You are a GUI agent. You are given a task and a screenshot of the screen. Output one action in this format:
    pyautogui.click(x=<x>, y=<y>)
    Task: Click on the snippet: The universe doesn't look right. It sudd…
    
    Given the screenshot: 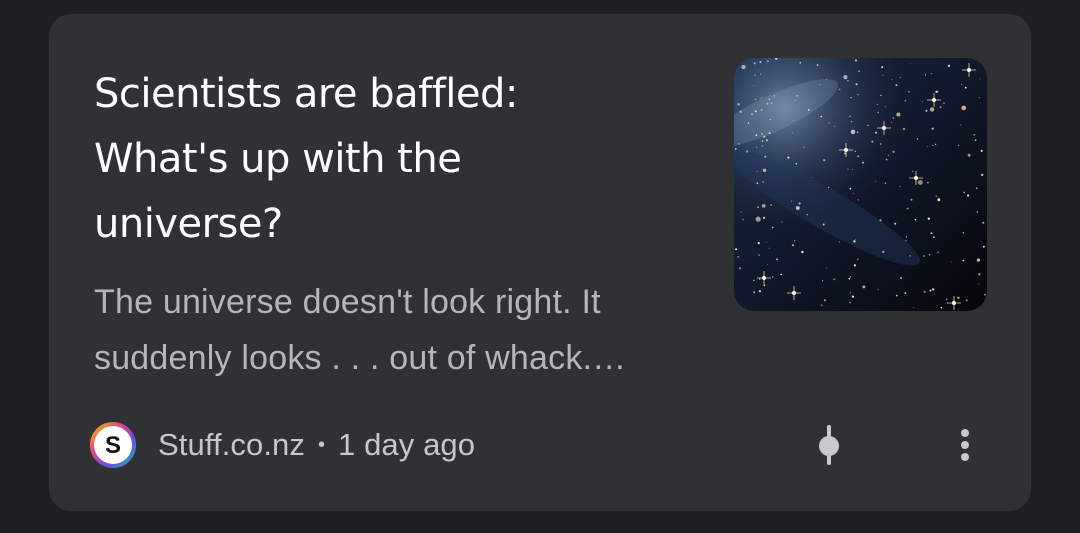 What is the action you would take?
    pyautogui.click(x=360, y=330)
    